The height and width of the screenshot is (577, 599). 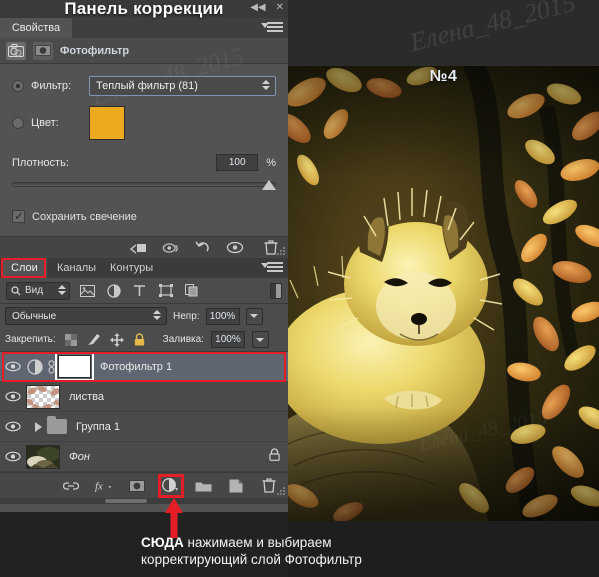 What do you see at coordinates (222, 316) in the screenshot?
I see `opacity-input: 100%` at bounding box center [222, 316].